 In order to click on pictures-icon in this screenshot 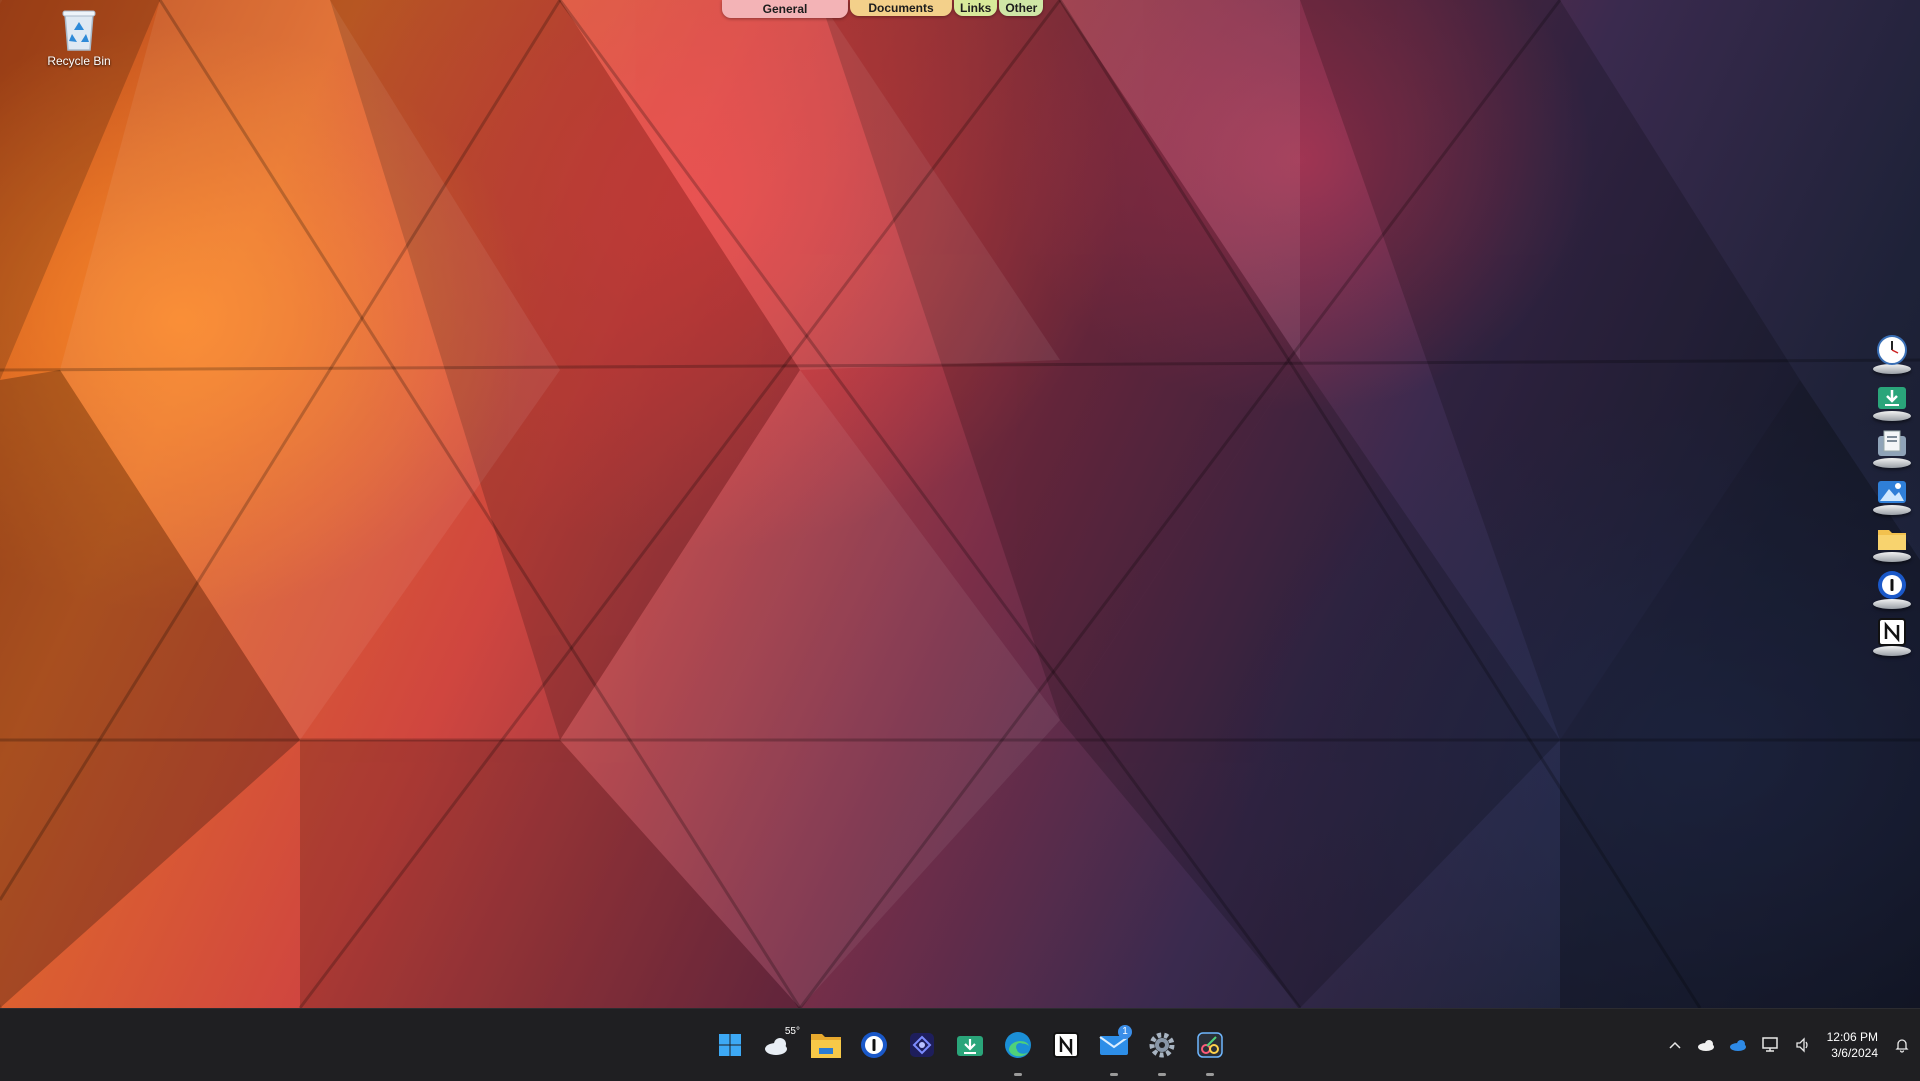, I will do `click(1892, 492)`.